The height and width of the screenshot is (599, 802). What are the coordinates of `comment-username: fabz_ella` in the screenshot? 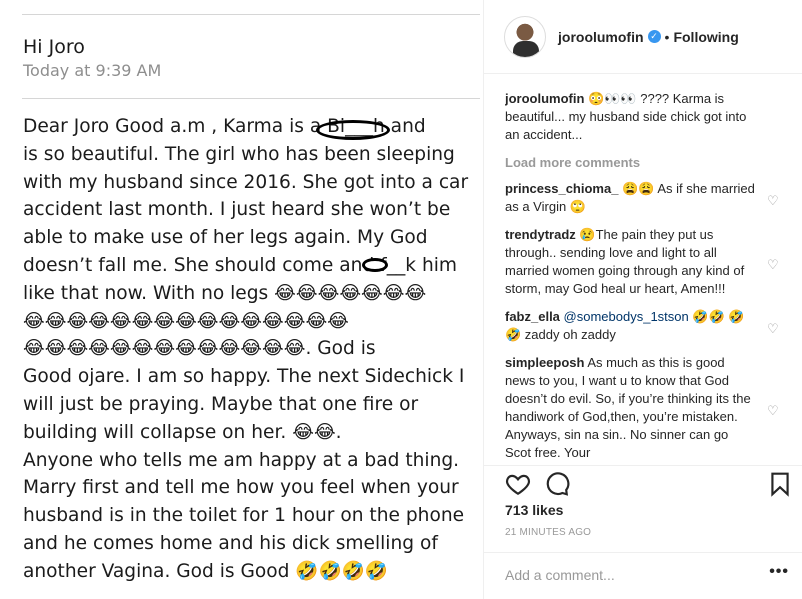 It's located at (532, 316).